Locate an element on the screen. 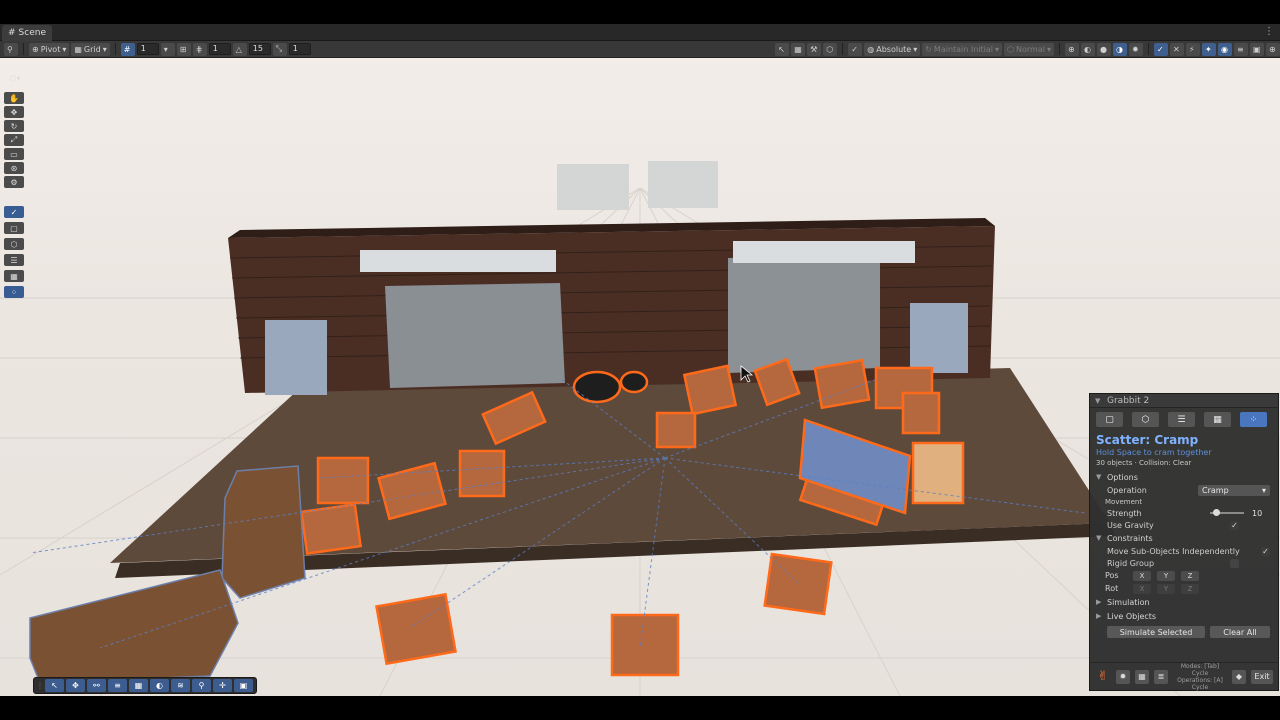  operation-dropdown: Cramp ▾ is located at coordinates (1234, 490).